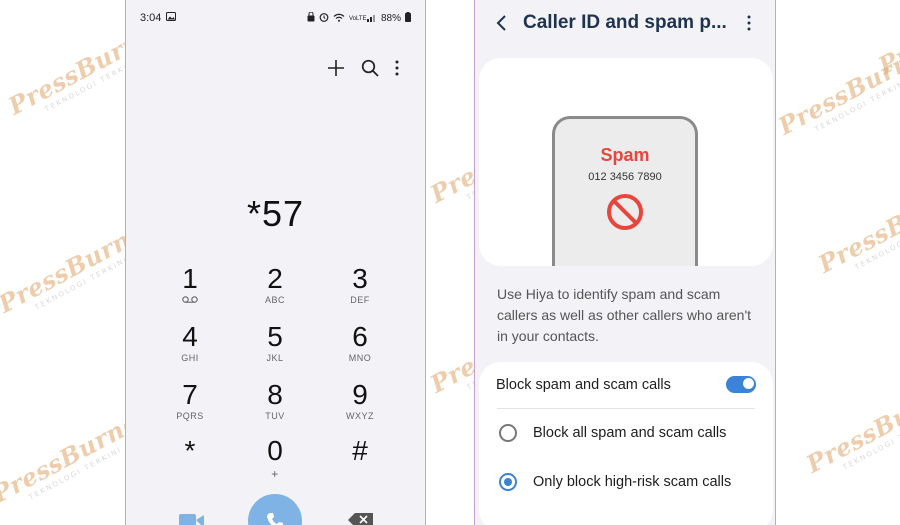 The width and height of the screenshot is (900, 525). I want to click on key-star: *, so click(190, 451).